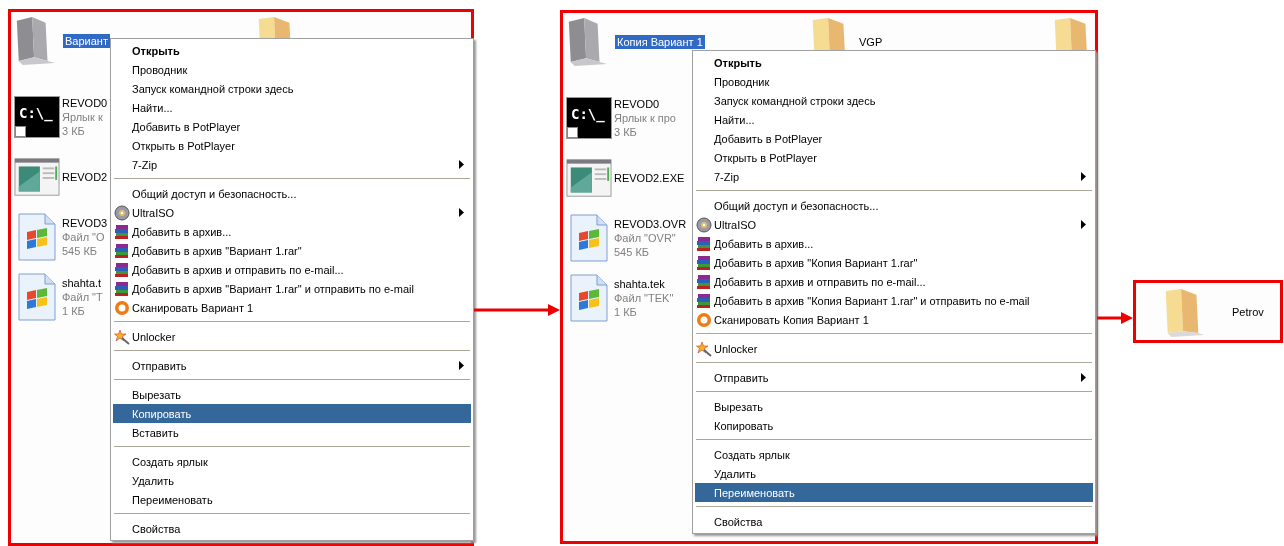 The width and height of the screenshot is (1284, 546). I want to click on file-detail: Файл "TEK", so click(644, 298).